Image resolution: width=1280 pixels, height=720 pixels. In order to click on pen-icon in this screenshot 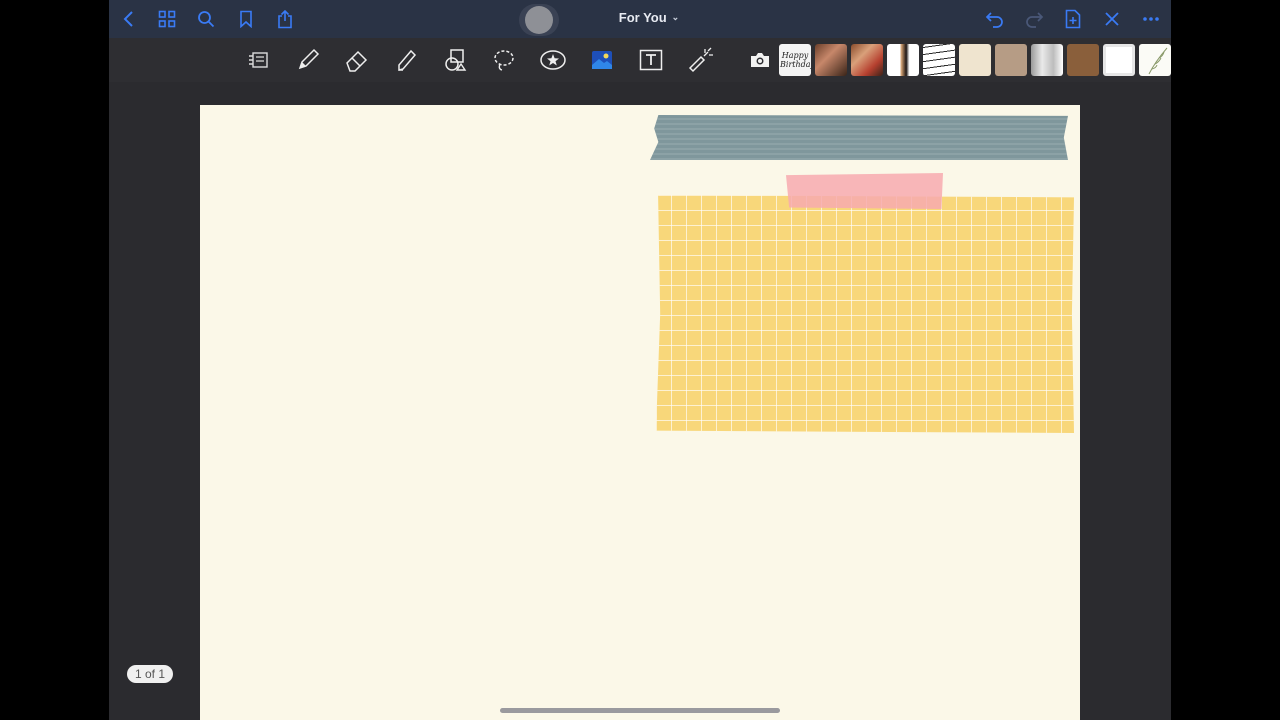, I will do `click(308, 60)`.